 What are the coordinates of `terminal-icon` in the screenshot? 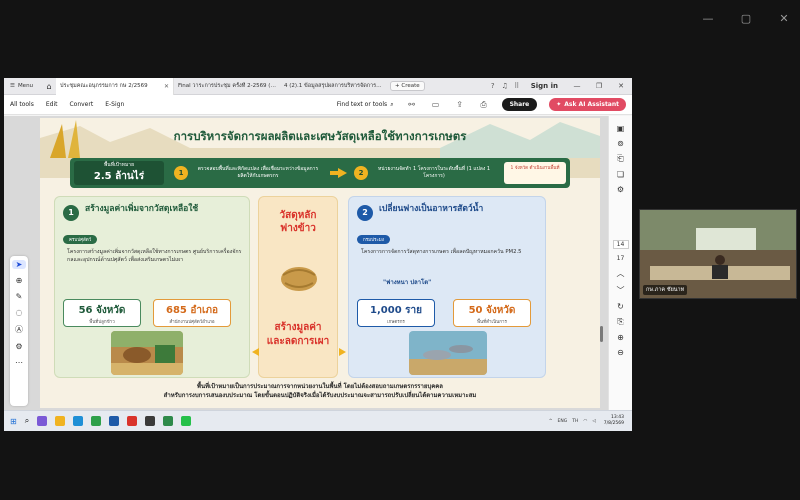 It's located at (150, 421).